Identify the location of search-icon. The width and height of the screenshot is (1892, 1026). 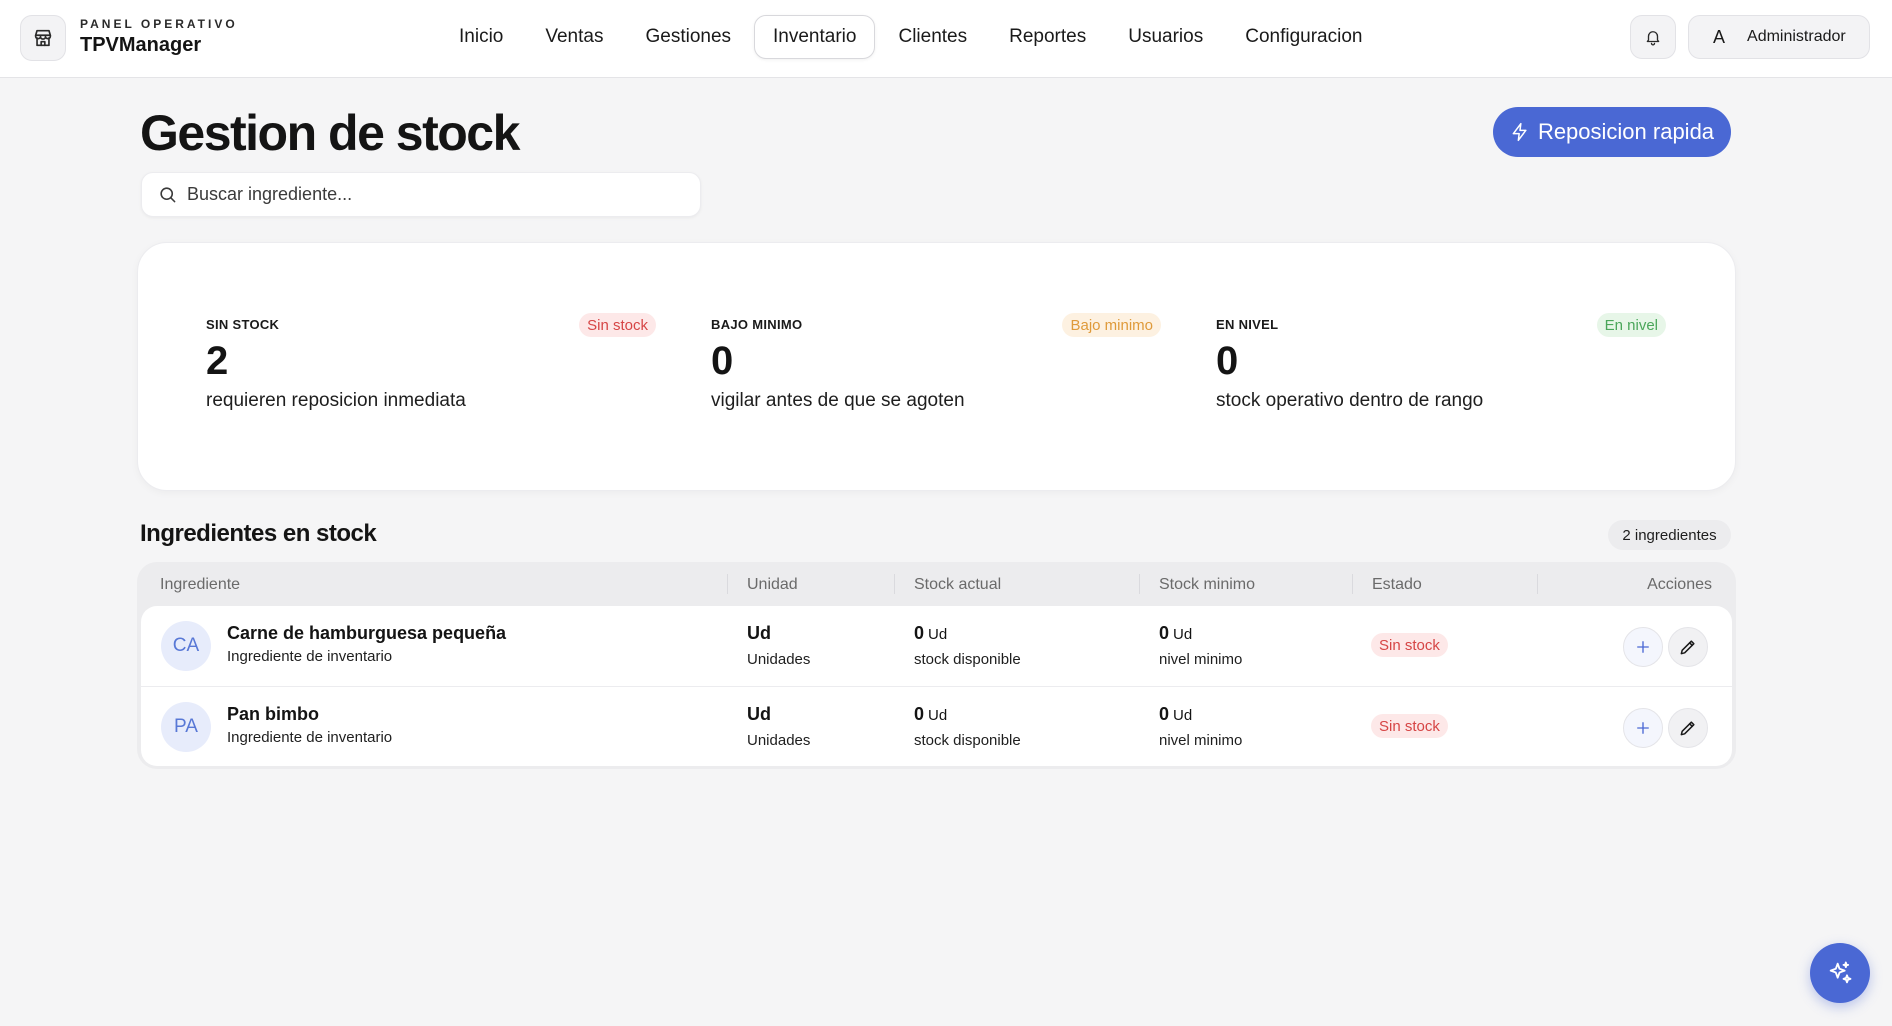
(168, 195).